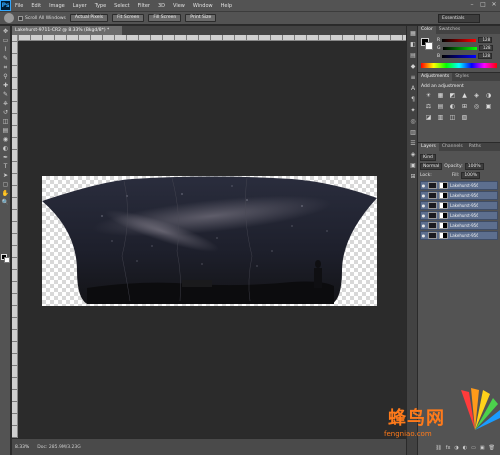  Describe the element at coordinates (161, 6) in the screenshot. I see `menu-3d: 3D` at that location.